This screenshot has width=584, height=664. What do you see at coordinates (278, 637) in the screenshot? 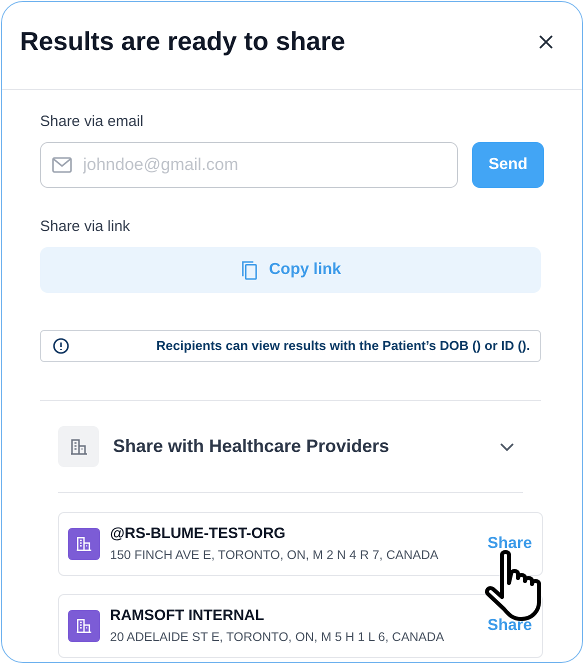
I see `provider-address: 20 ADELAIDE ST E, TORONTO, ON, M 5 H 1 L 6, CANADA` at bounding box center [278, 637].